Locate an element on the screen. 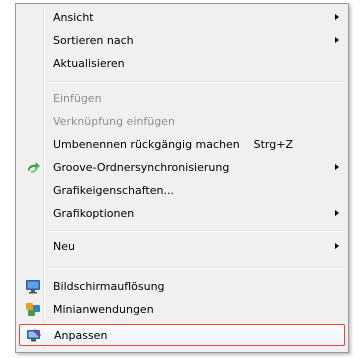 This screenshot has height=358, width=361. menu-item-label: Verknüpfung einfügen is located at coordinates (114, 121).